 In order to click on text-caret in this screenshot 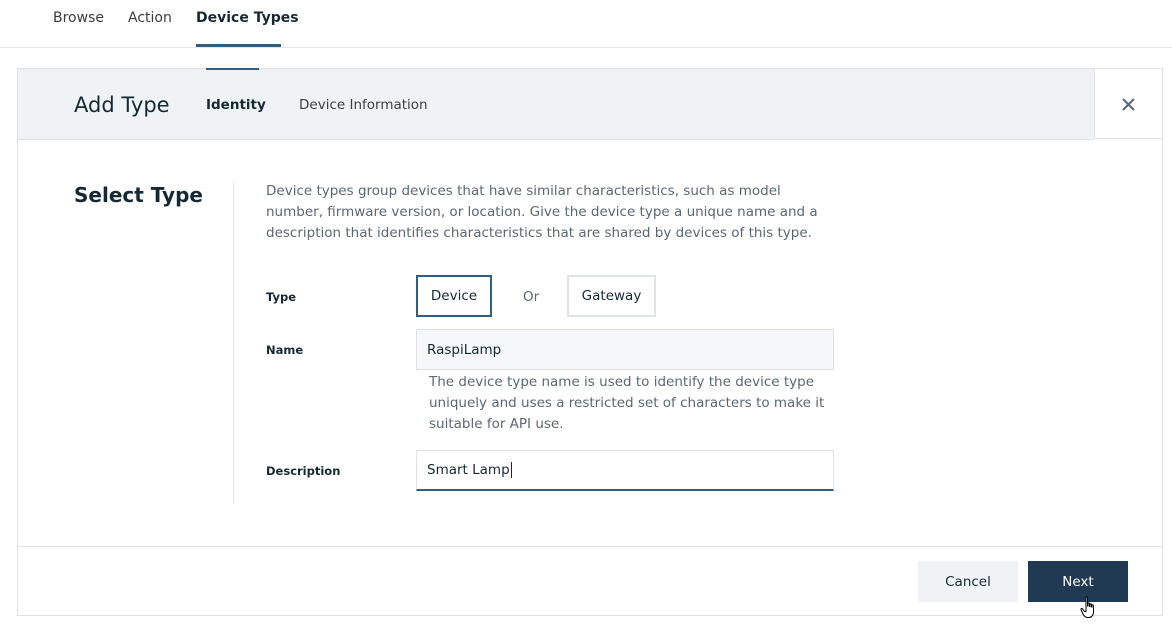, I will do `click(511, 470)`.